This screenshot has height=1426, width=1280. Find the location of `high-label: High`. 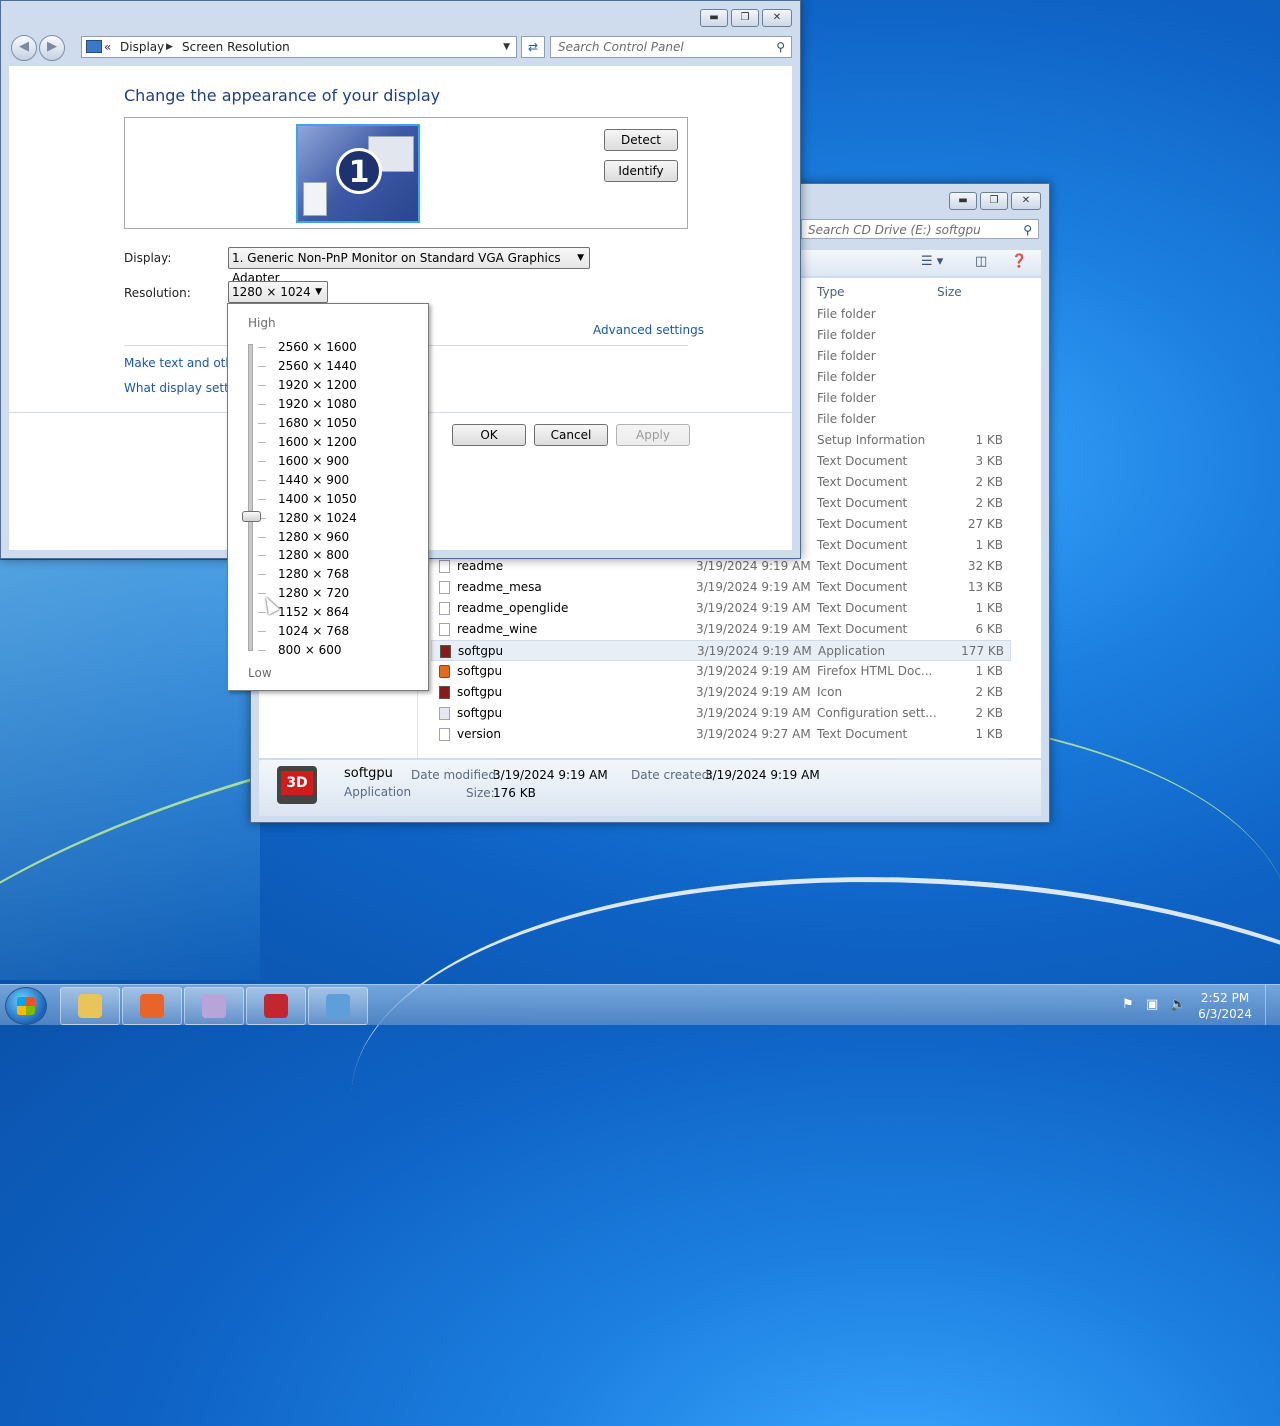

high-label: High is located at coordinates (262, 323).